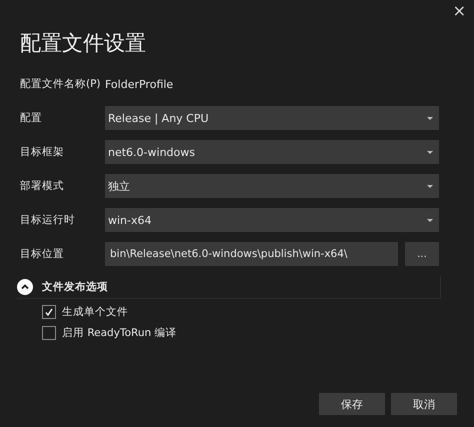  What do you see at coordinates (48, 220) in the screenshot?
I see `field-label: 目标运行时` at bounding box center [48, 220].